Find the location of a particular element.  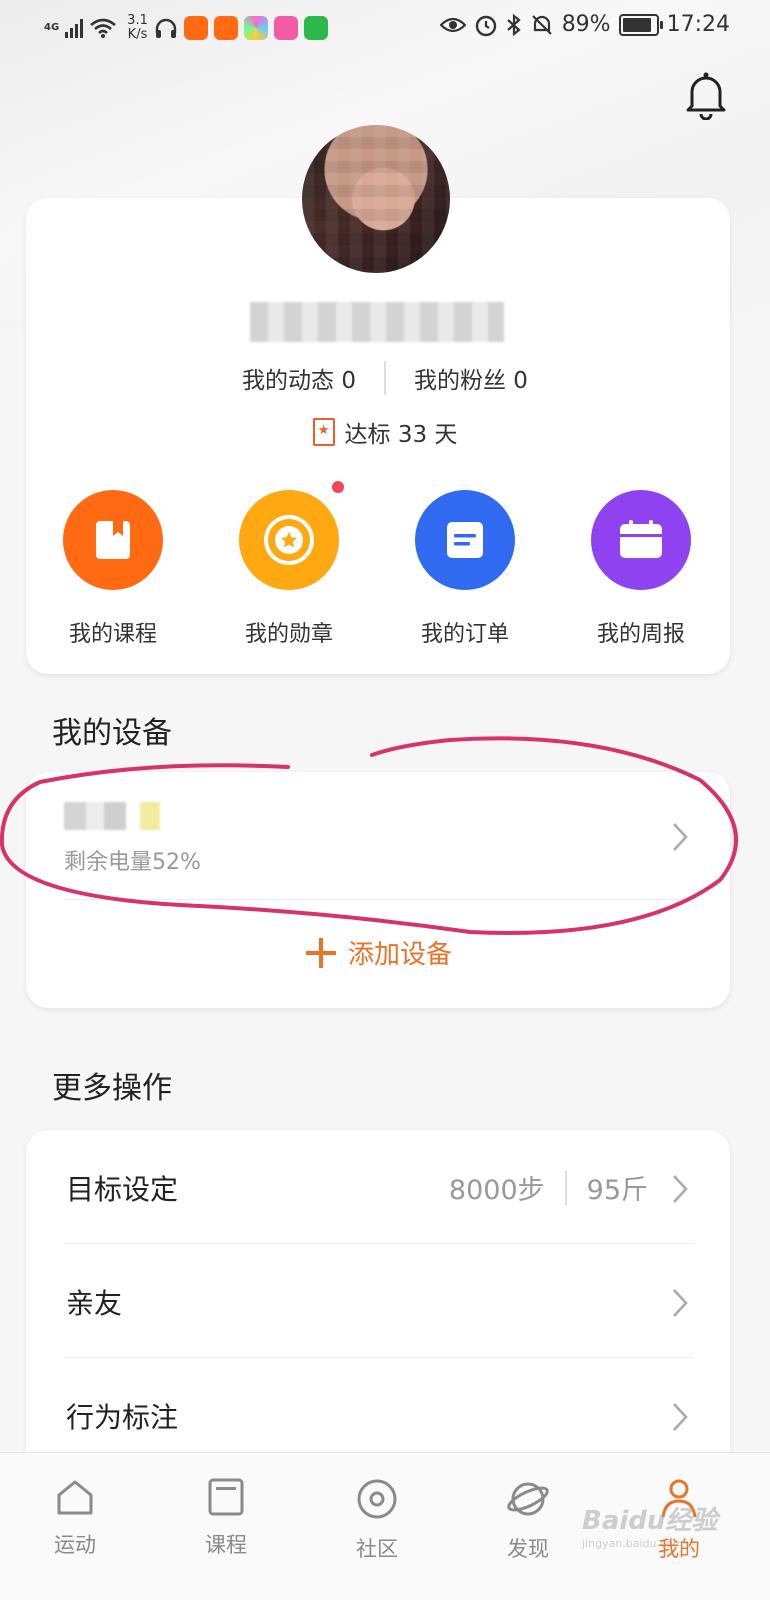

community-icon is located at coordinates (377, 1499).